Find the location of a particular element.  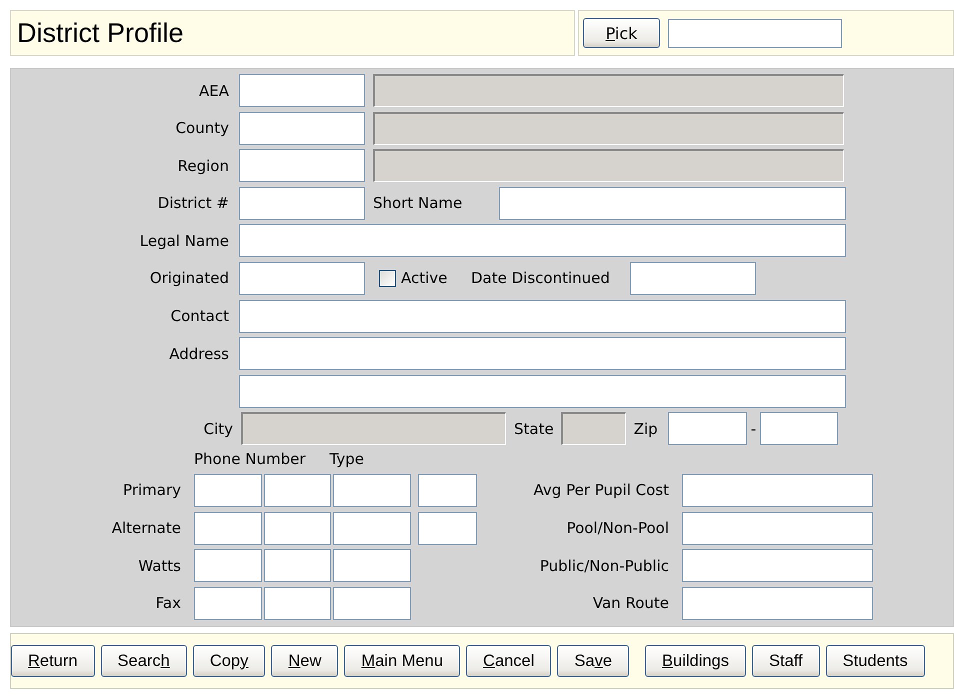

field-label: Pool/Non-Pool is located at coordinates (617, 528).